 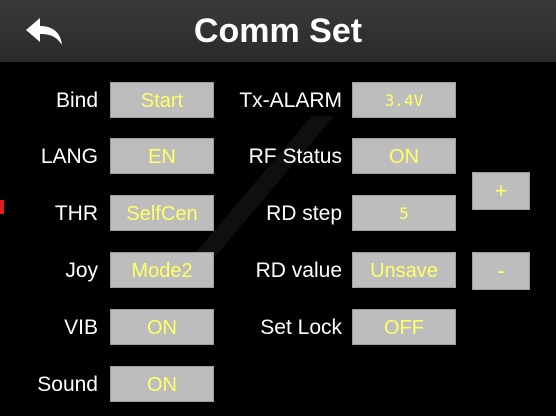 I want to click on sound-value: ON, so click(x=162, y=384).